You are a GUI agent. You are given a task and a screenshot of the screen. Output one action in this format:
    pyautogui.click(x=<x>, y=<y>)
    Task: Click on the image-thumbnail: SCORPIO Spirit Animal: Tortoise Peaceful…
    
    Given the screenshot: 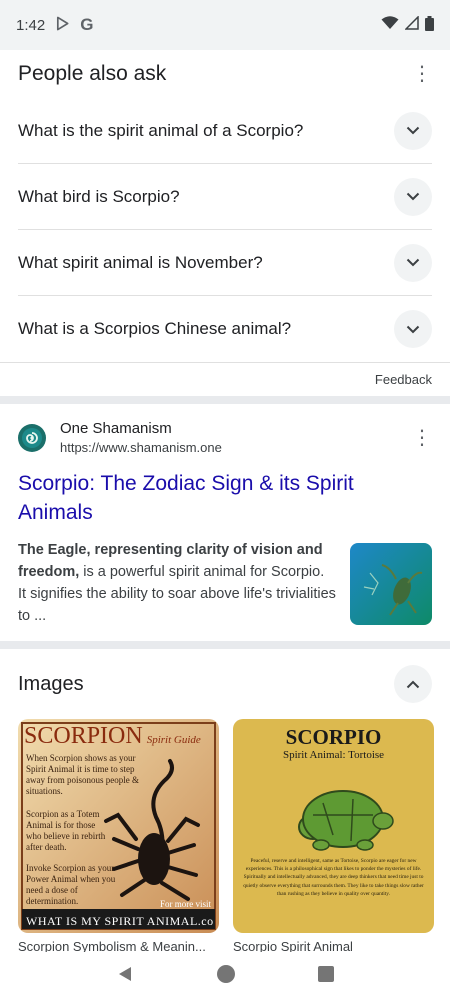 What is the action you would take?
    pyautogui.click(x=333, y=826)
    